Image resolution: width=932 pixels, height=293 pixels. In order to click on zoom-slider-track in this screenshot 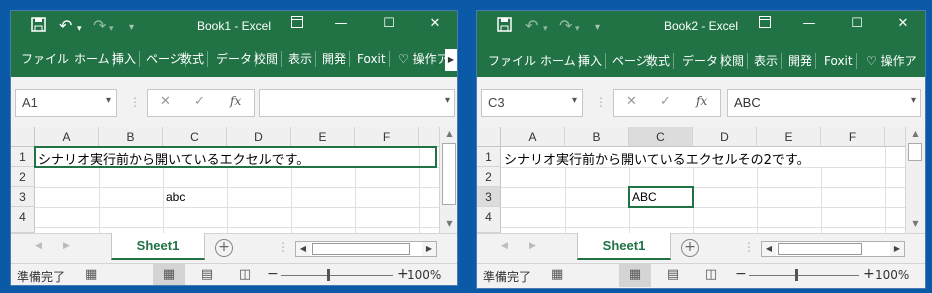, I will do `click(337, 275)`.